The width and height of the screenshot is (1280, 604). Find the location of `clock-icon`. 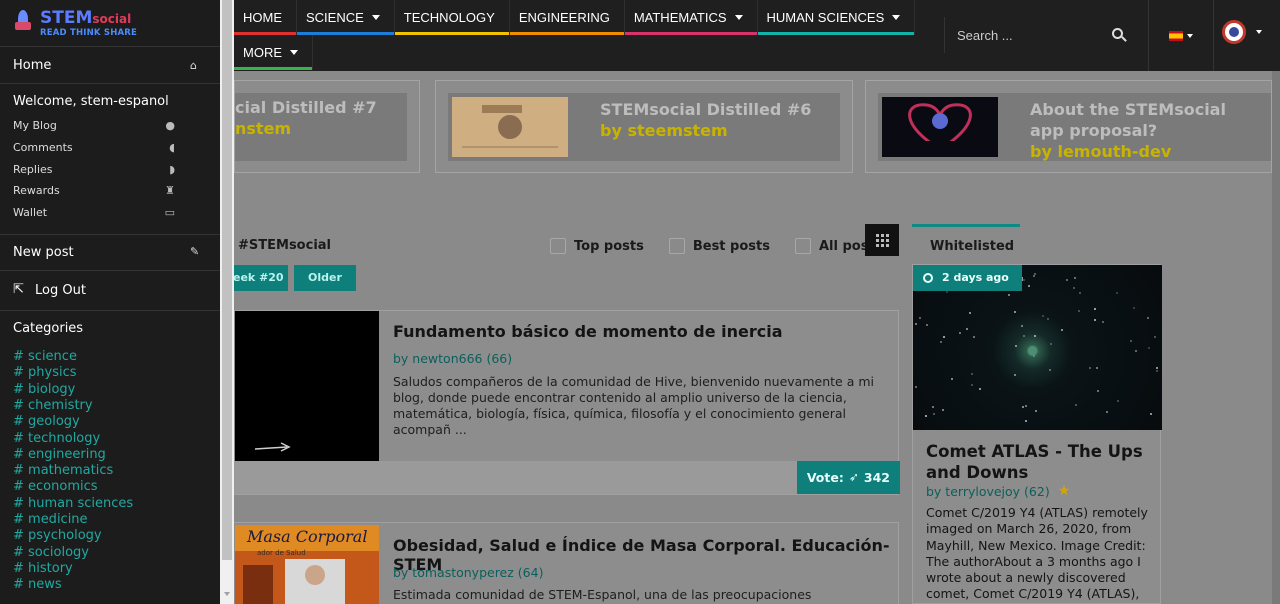

clock-icon is located at coordinates (928, 278).